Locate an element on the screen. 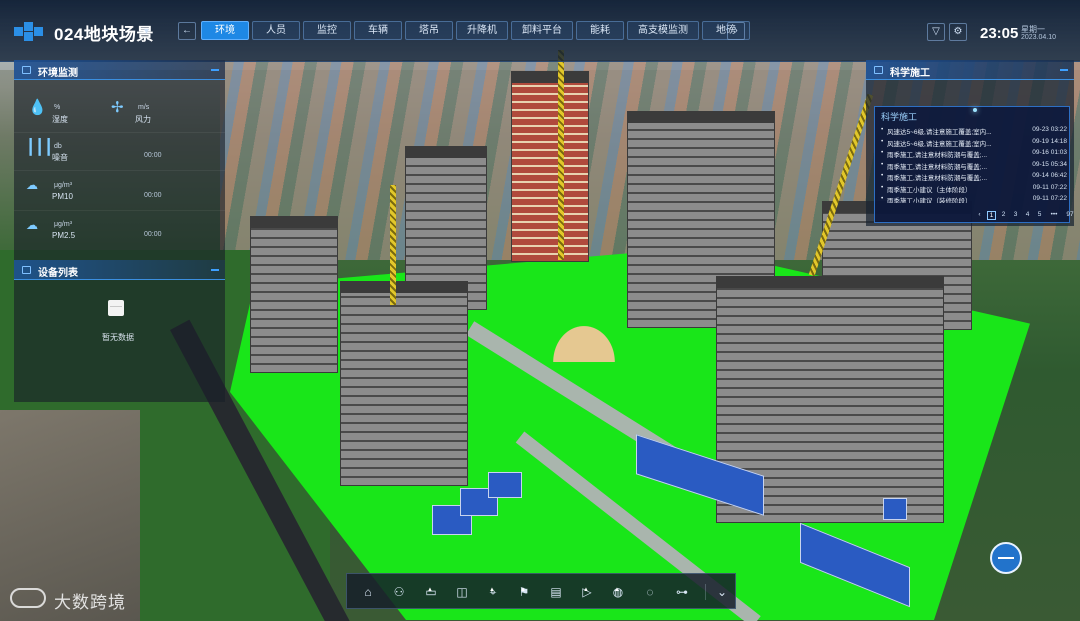 Image resolution: width=1080 pixels, height=621 pixels. bottom-toolbar: ⌂ ⚇ ▲ ▭ ◫ ▲ ⌖ ▲ ⚑ ▤ ▲ ▷ ▲ ◍ ◌ ⊶ ⌄ is located at coordinates (541, 591).